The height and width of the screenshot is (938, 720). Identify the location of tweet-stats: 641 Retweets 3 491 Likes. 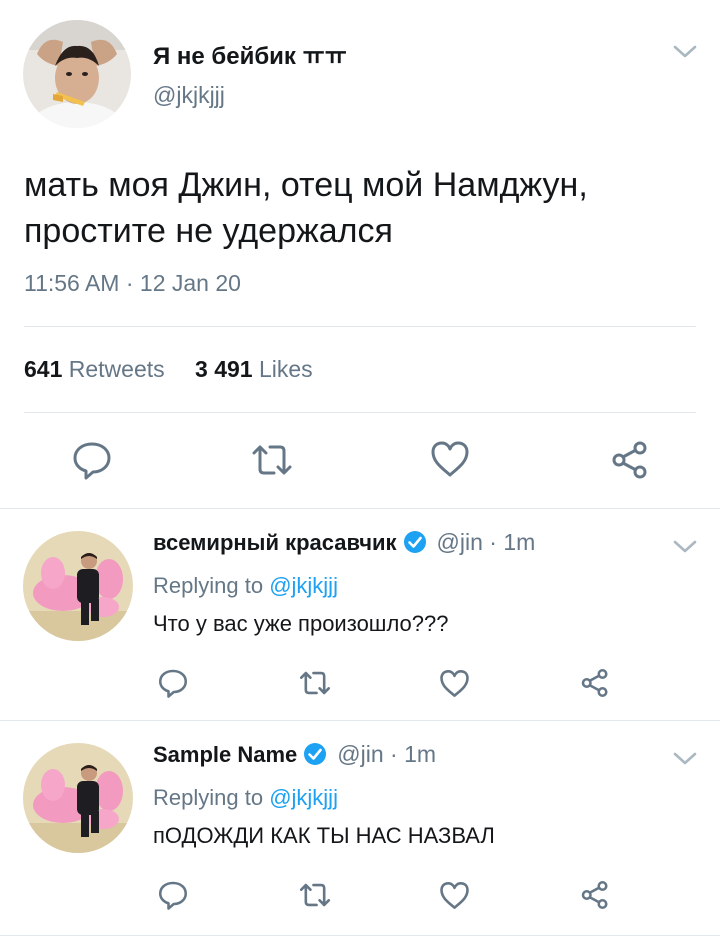
(180, 369).